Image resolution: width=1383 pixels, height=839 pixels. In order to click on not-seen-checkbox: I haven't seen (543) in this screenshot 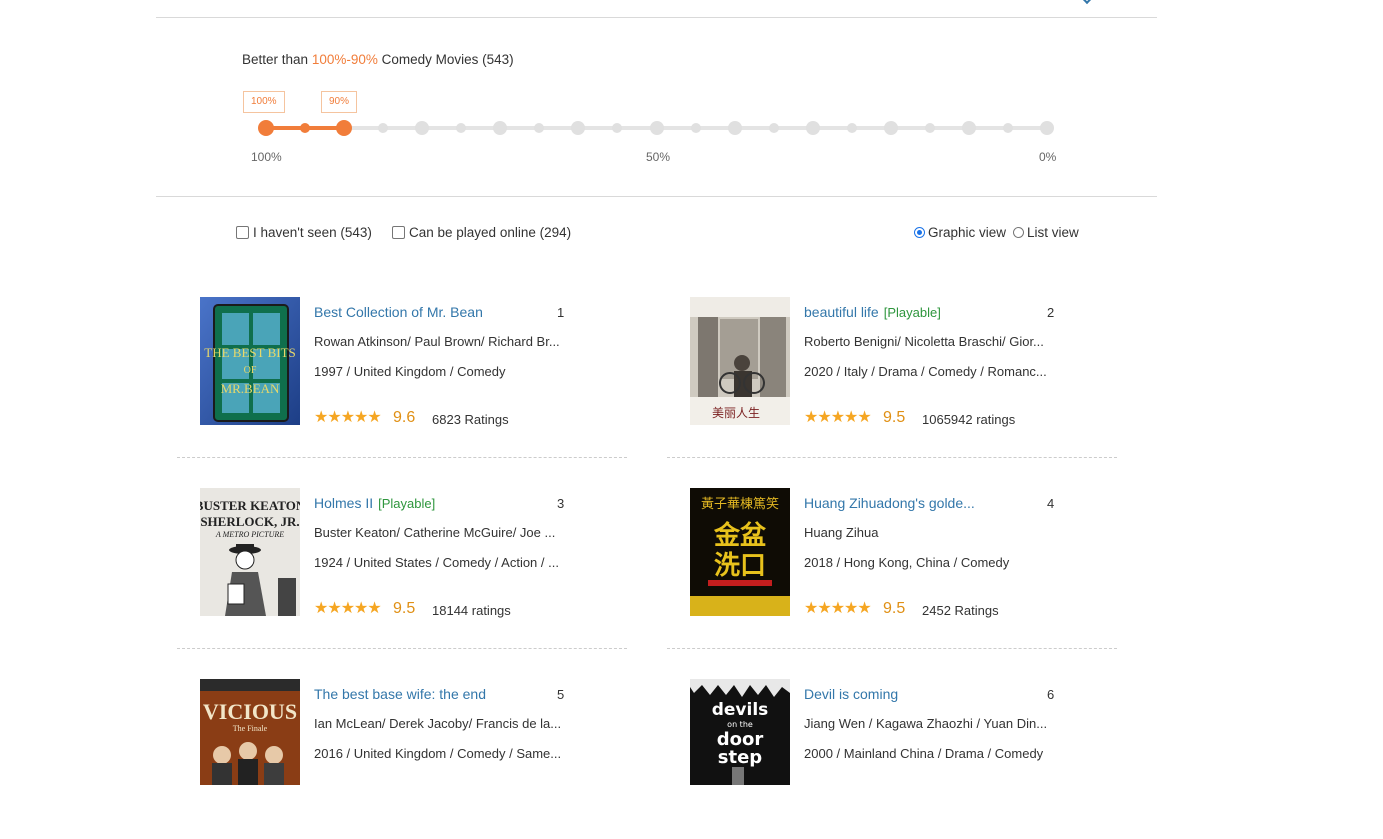, I will do `click(304, 232)`.